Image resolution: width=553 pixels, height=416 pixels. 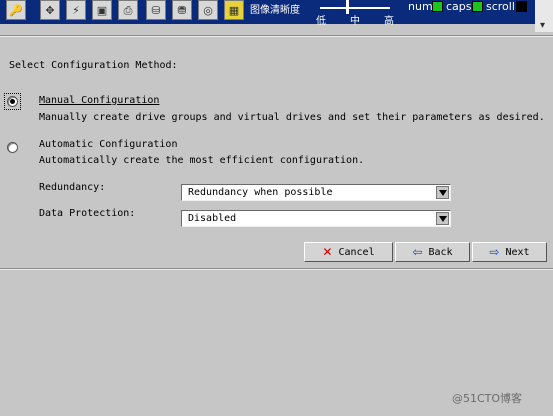 What do you see at coordinates (487, 398) in the screenshot?
I see `watermark: @51CTO博客` at bounding box center [487, 398].